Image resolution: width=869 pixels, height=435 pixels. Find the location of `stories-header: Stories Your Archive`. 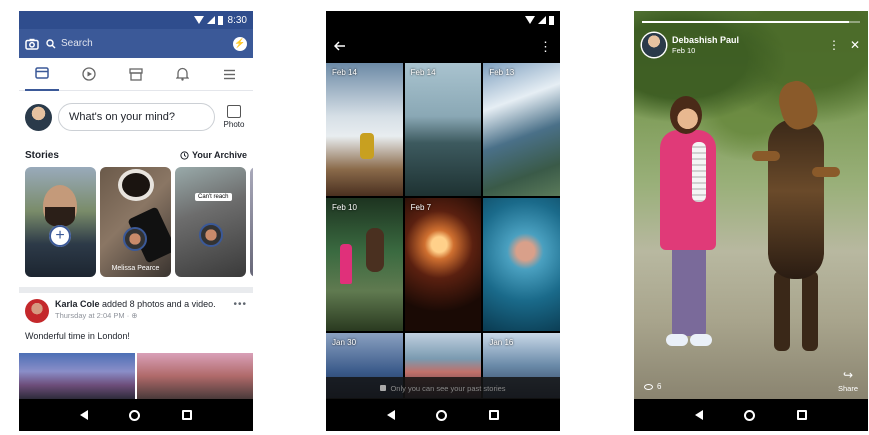

stories-header: Stories Your Archive is located at coordinates (136, 155).